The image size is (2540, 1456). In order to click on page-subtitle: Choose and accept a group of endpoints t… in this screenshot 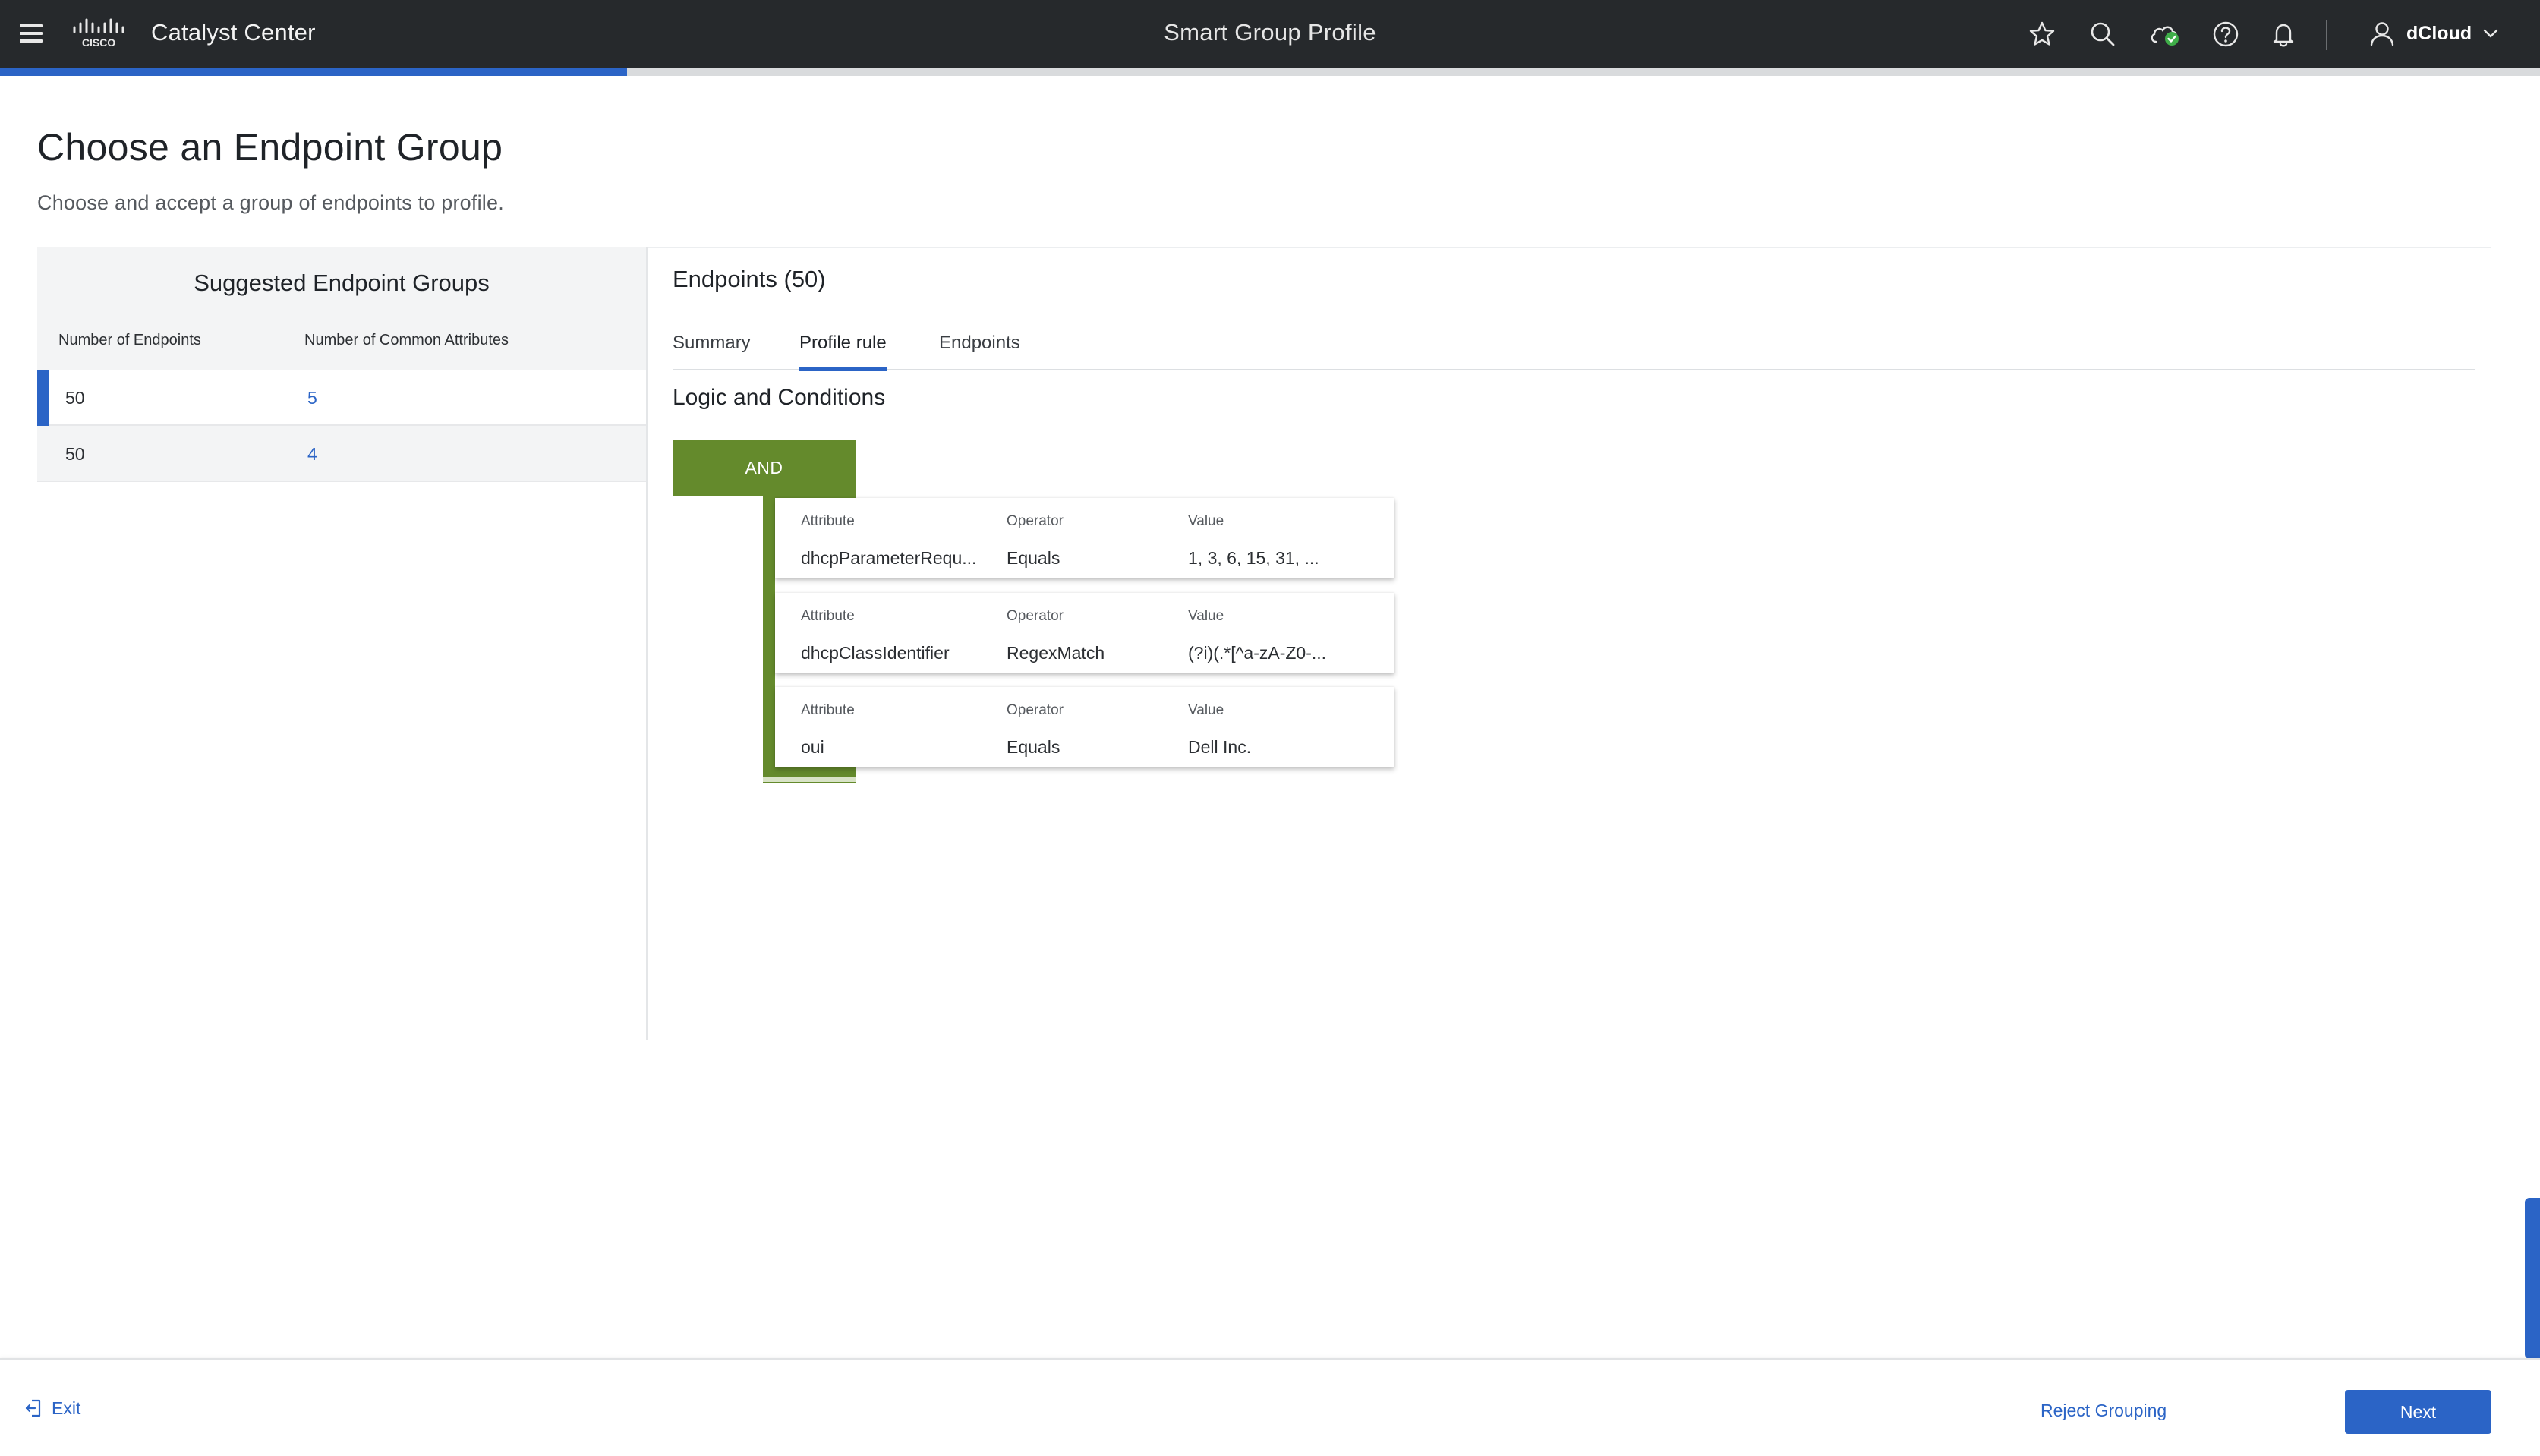, I will do `click(270, 202)`.